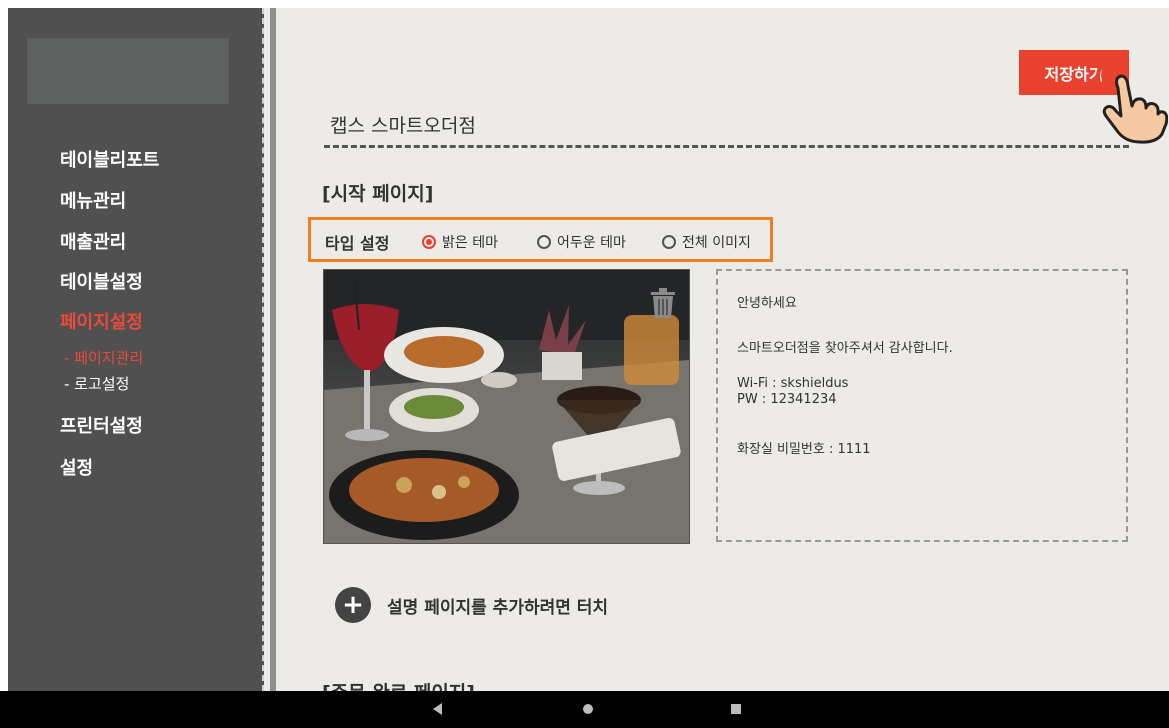 The image size is (1169, 728). I want to click on store-name-field: 캡스 스마트오더점, so click(403, 124).